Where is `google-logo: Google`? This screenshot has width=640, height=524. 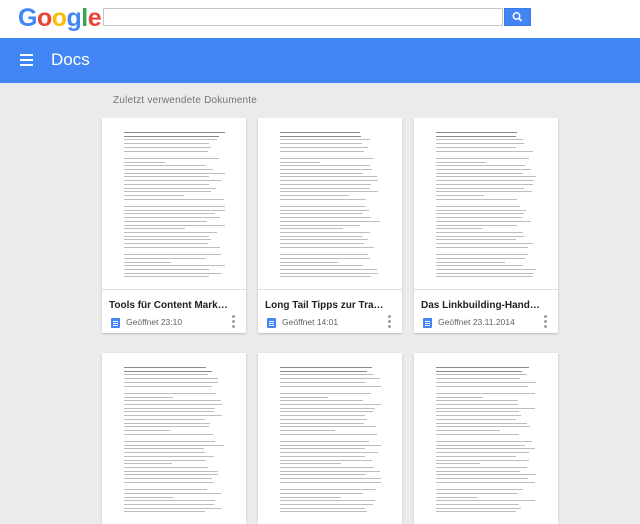
google-logo: Google is located at coordinates (60, 18).